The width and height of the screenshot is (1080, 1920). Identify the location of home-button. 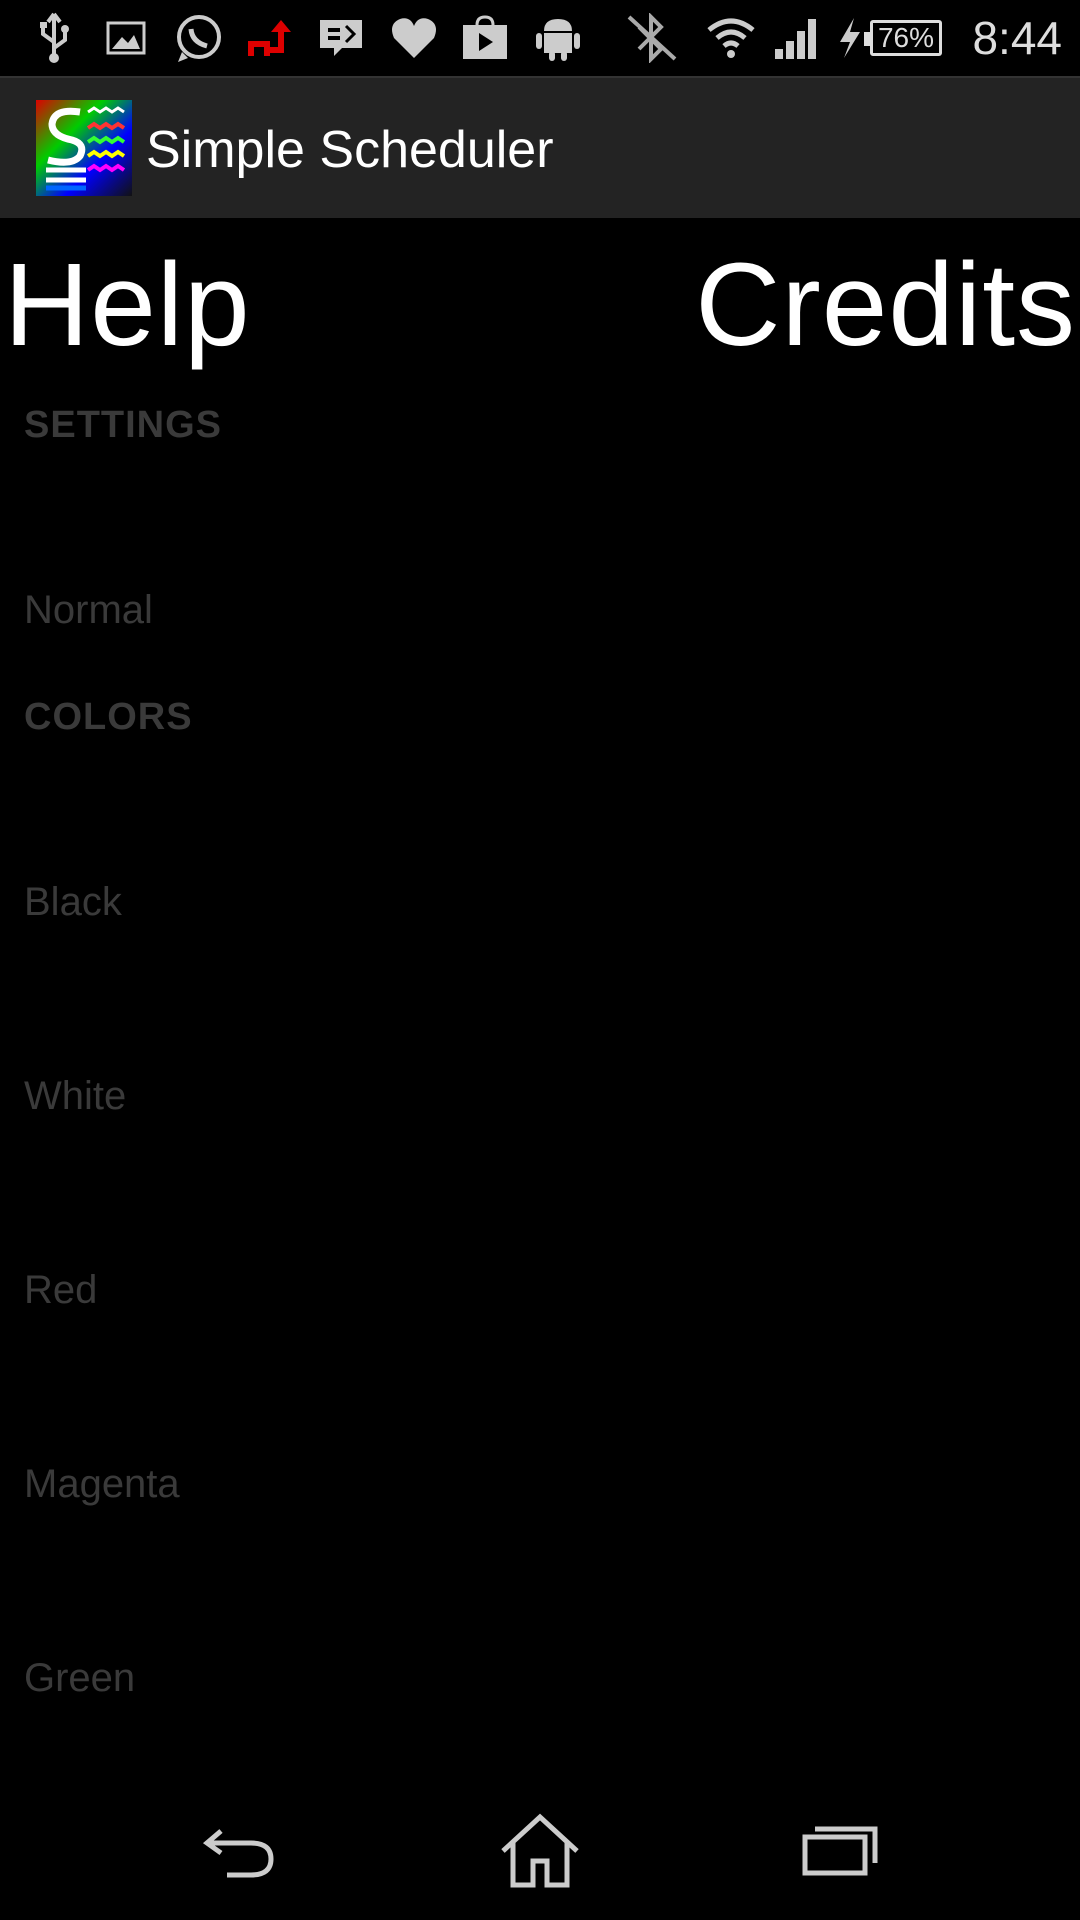
(540, 1851).